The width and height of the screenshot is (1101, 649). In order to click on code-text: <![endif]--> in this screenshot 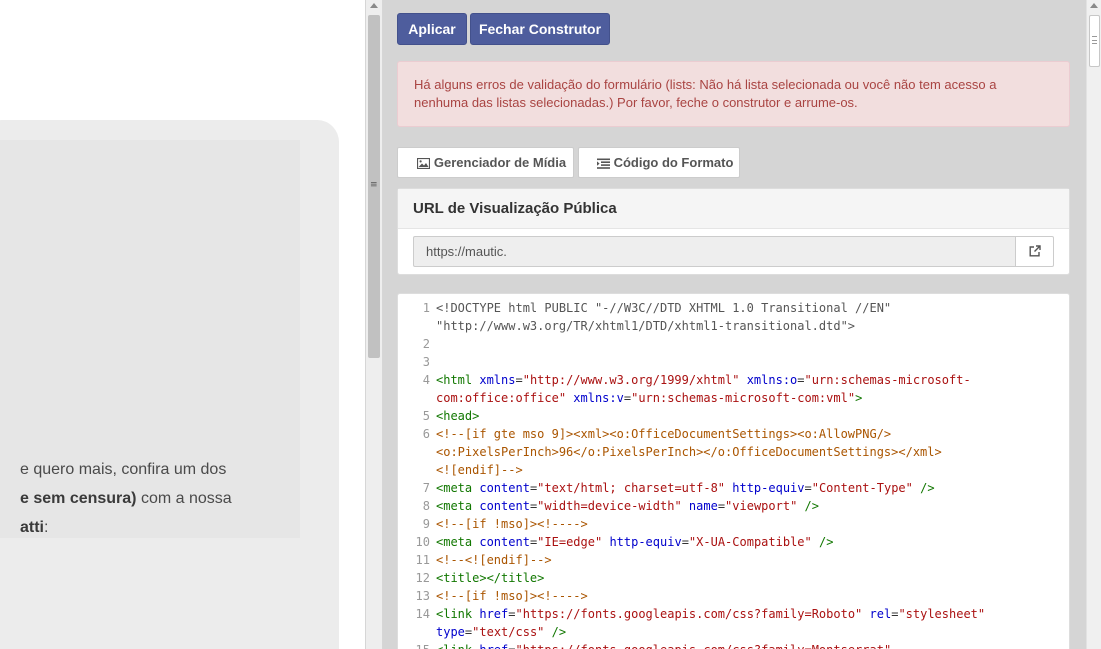, I will do `click(479, 470)`.